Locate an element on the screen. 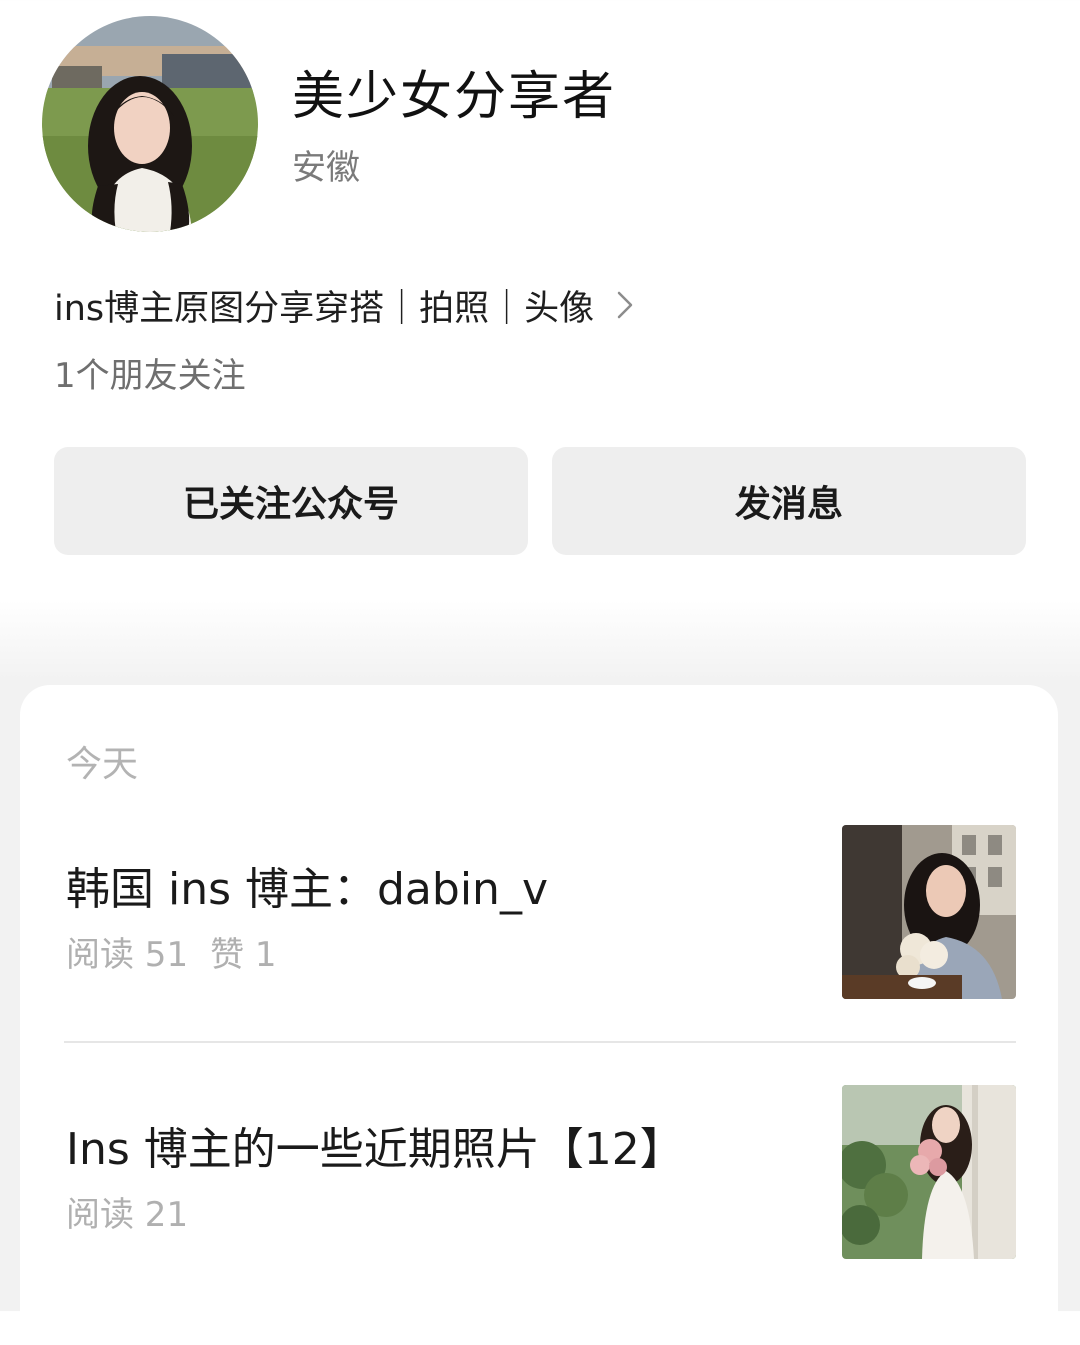 Image resolution: width=1080 pixels, height=1345 pixels. article-meta: 阅读 51 赞 1 is located at coordinates (171, 951).